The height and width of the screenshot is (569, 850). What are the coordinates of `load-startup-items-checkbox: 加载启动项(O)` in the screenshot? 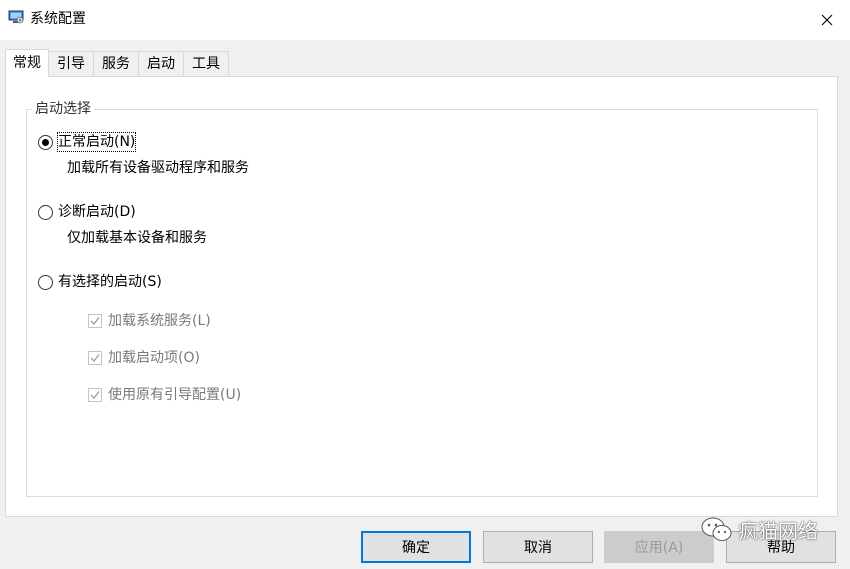 It's located at (144, 358).